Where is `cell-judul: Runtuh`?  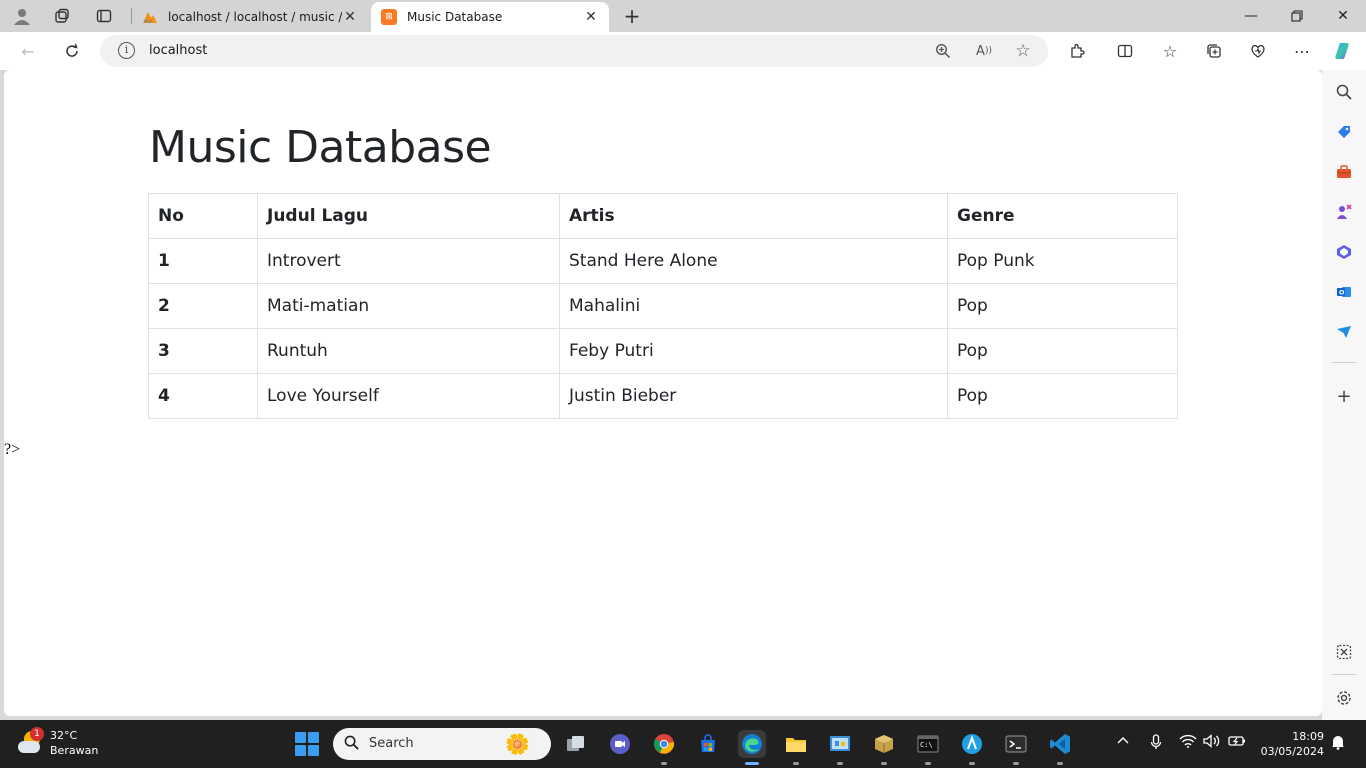 cell-judul: Runtuh is located at coordinates (408, 351).